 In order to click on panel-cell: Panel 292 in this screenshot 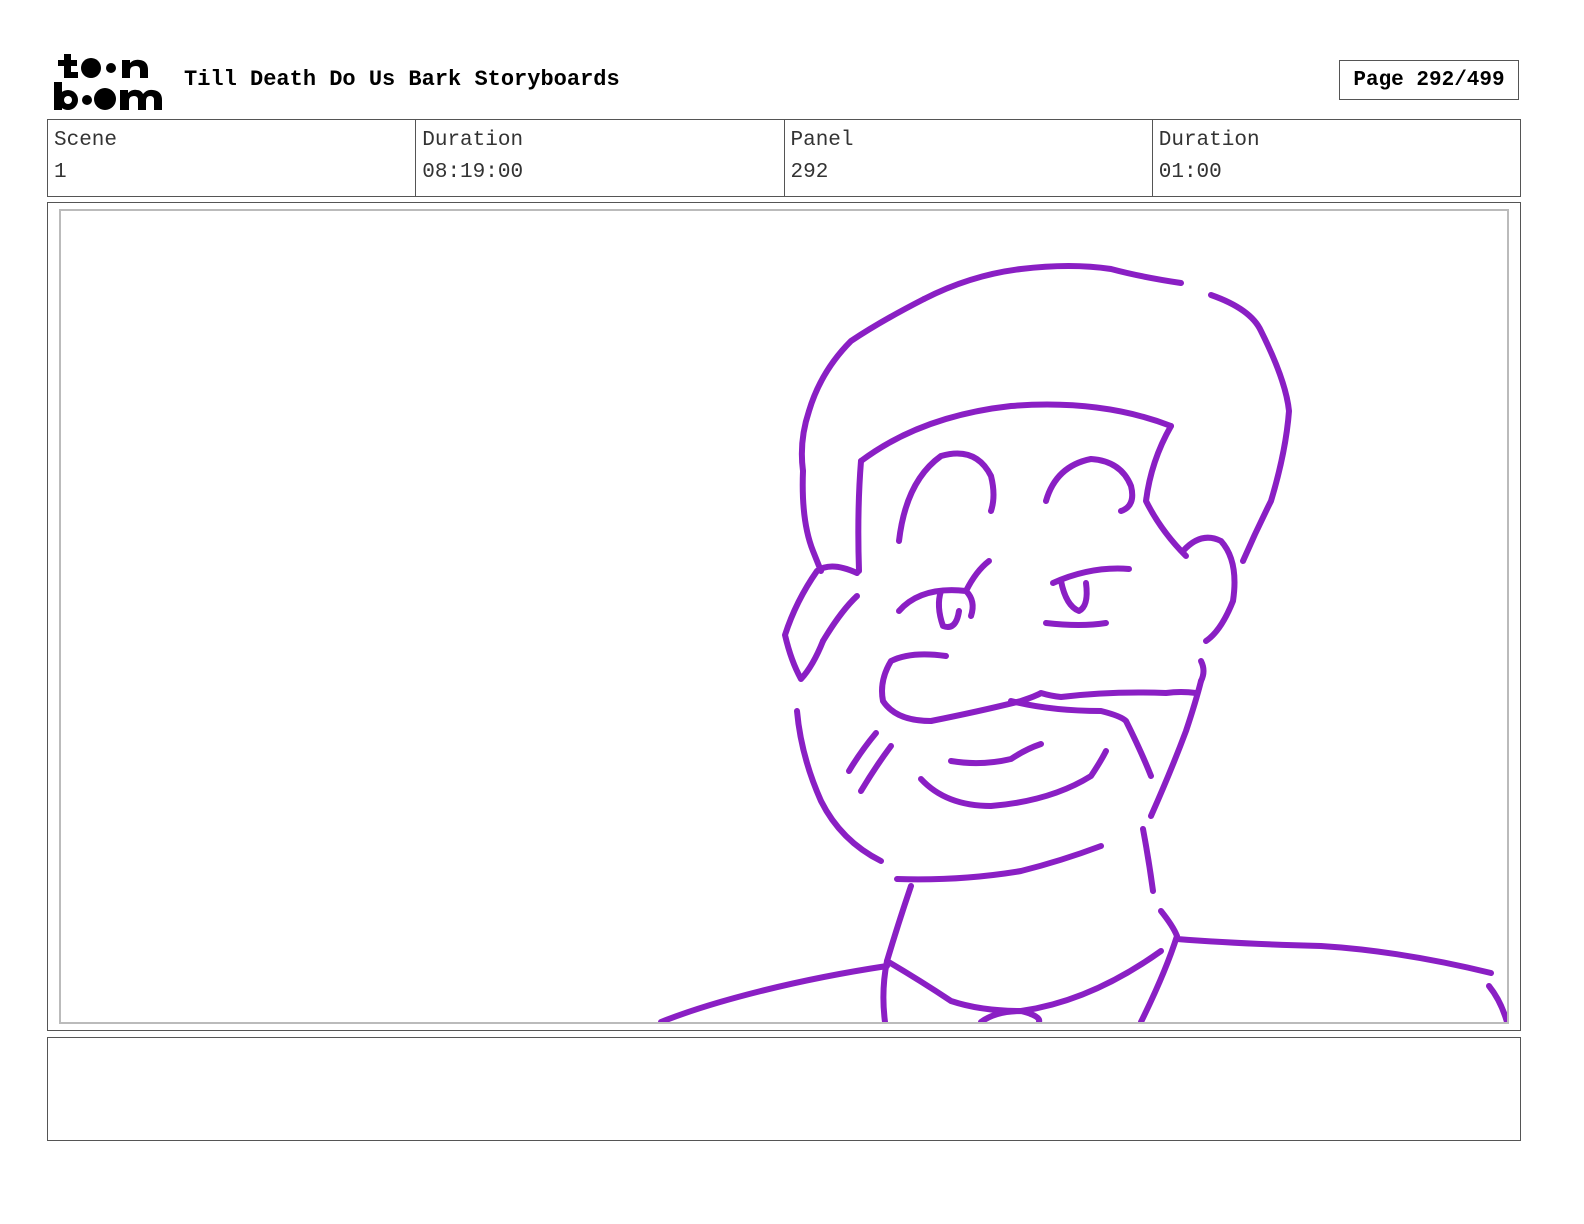, I will do `click(969, 158)`.